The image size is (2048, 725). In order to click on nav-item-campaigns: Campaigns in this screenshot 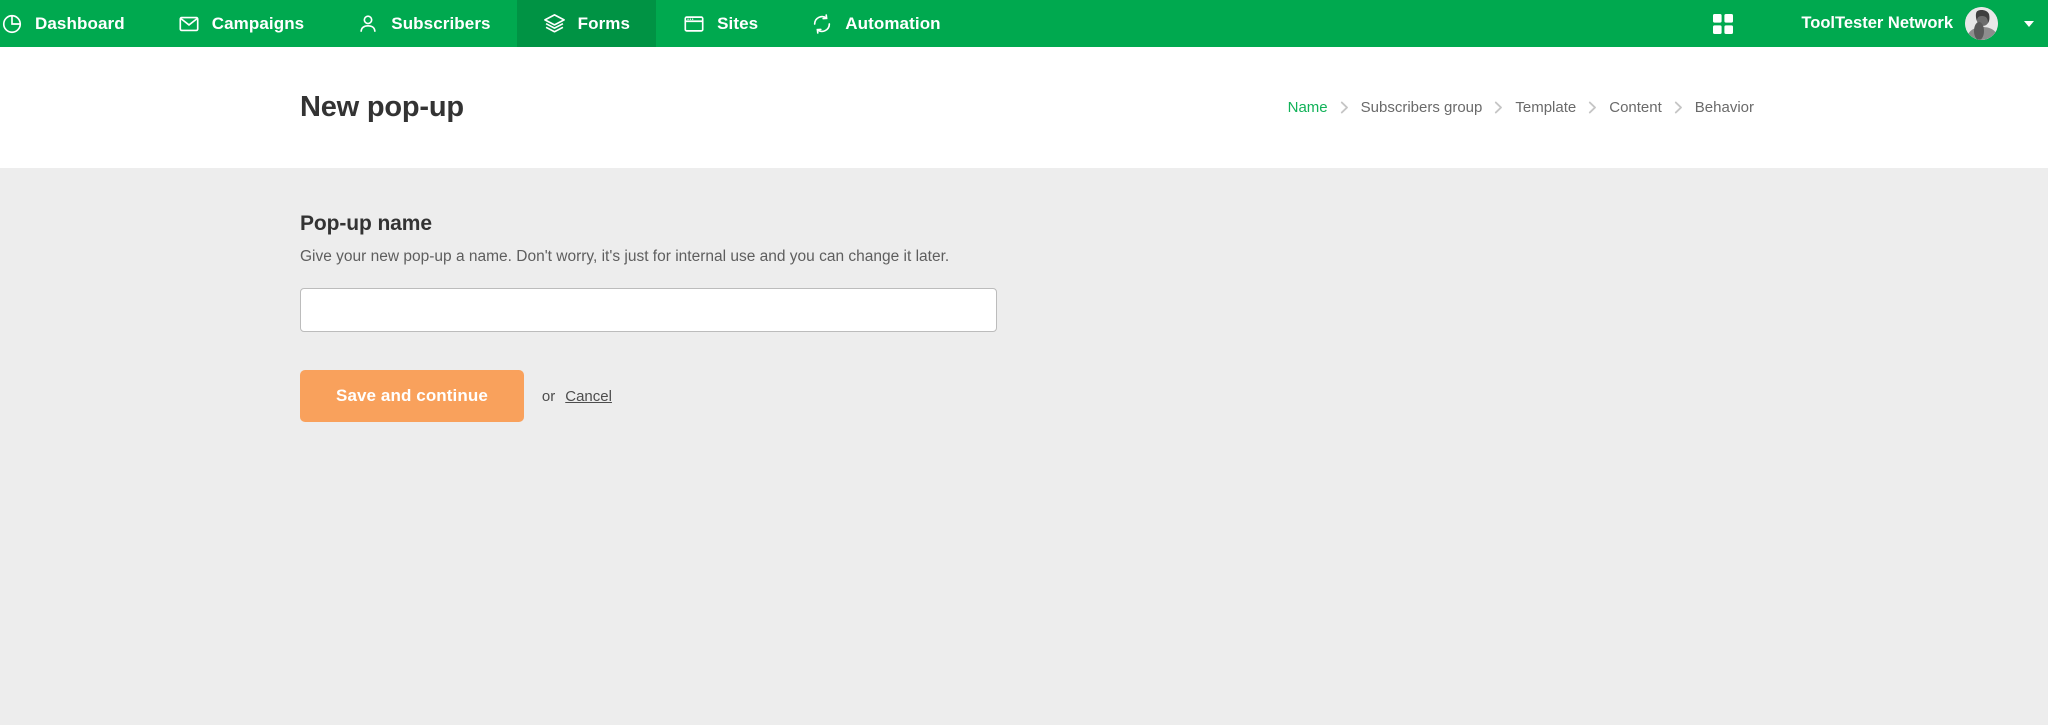, I will do `click(241, 23)`.